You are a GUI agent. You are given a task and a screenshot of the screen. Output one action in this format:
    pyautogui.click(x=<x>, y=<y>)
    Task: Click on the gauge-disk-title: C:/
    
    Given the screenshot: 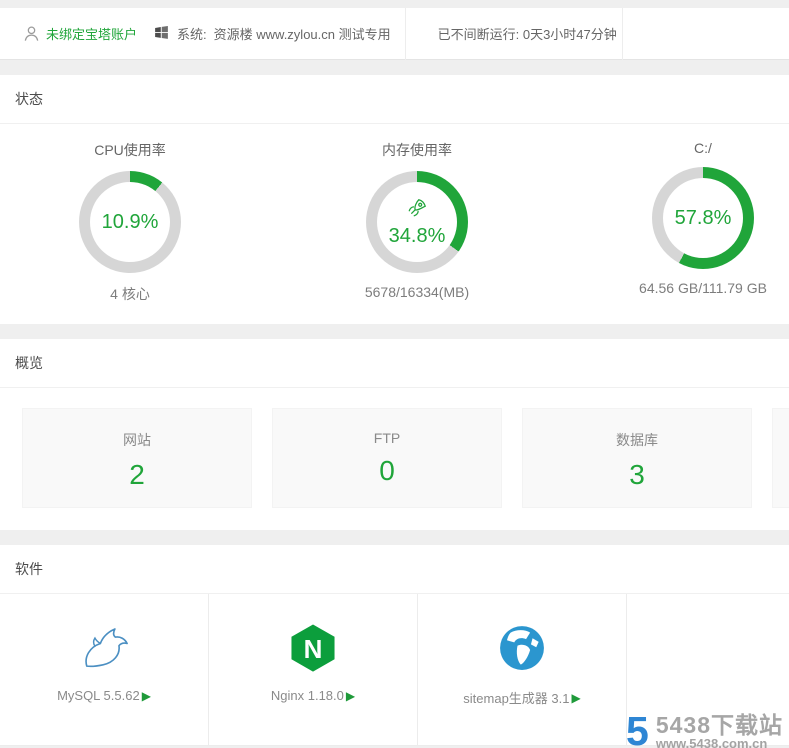 What is the action you would take?
    pyautogui.click(x=703, y=148)
    